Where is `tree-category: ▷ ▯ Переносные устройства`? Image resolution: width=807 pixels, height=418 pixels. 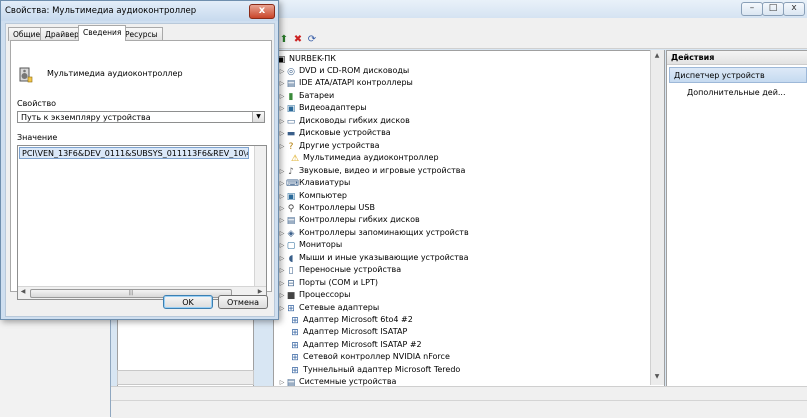 tree-category: ▷ ▯ Переносные устройства is located at coordinates (339, 270).